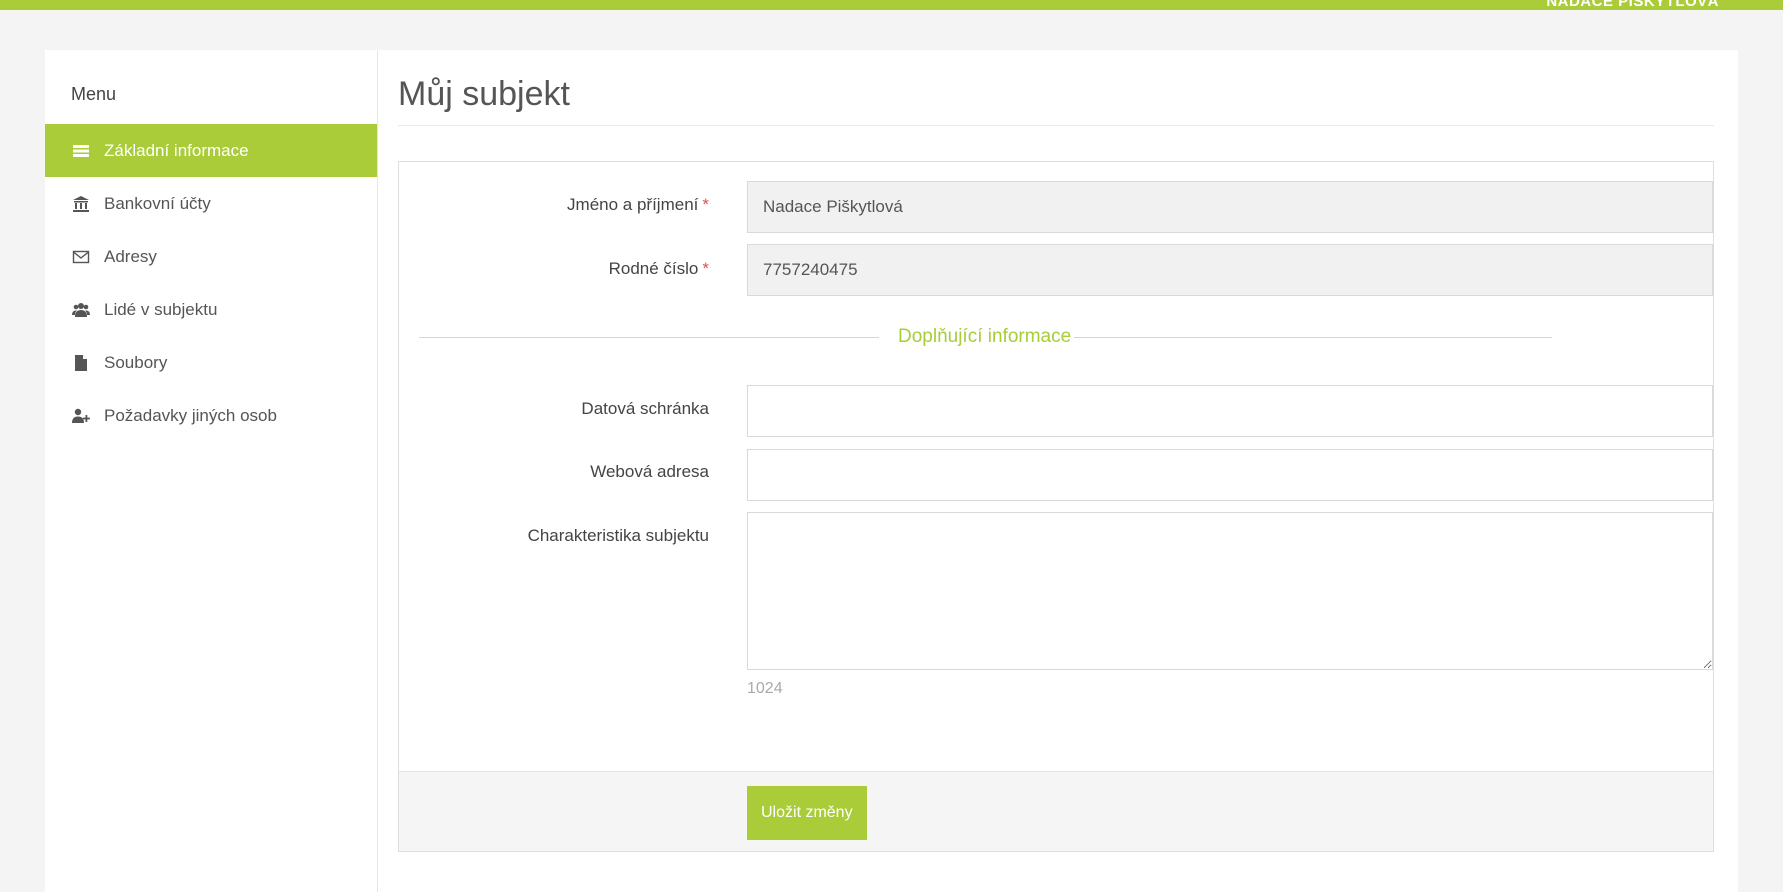 This screenshot has width=1783, height=892. I want to click on sidebar-item-label: Adresy, so click(130, 256).